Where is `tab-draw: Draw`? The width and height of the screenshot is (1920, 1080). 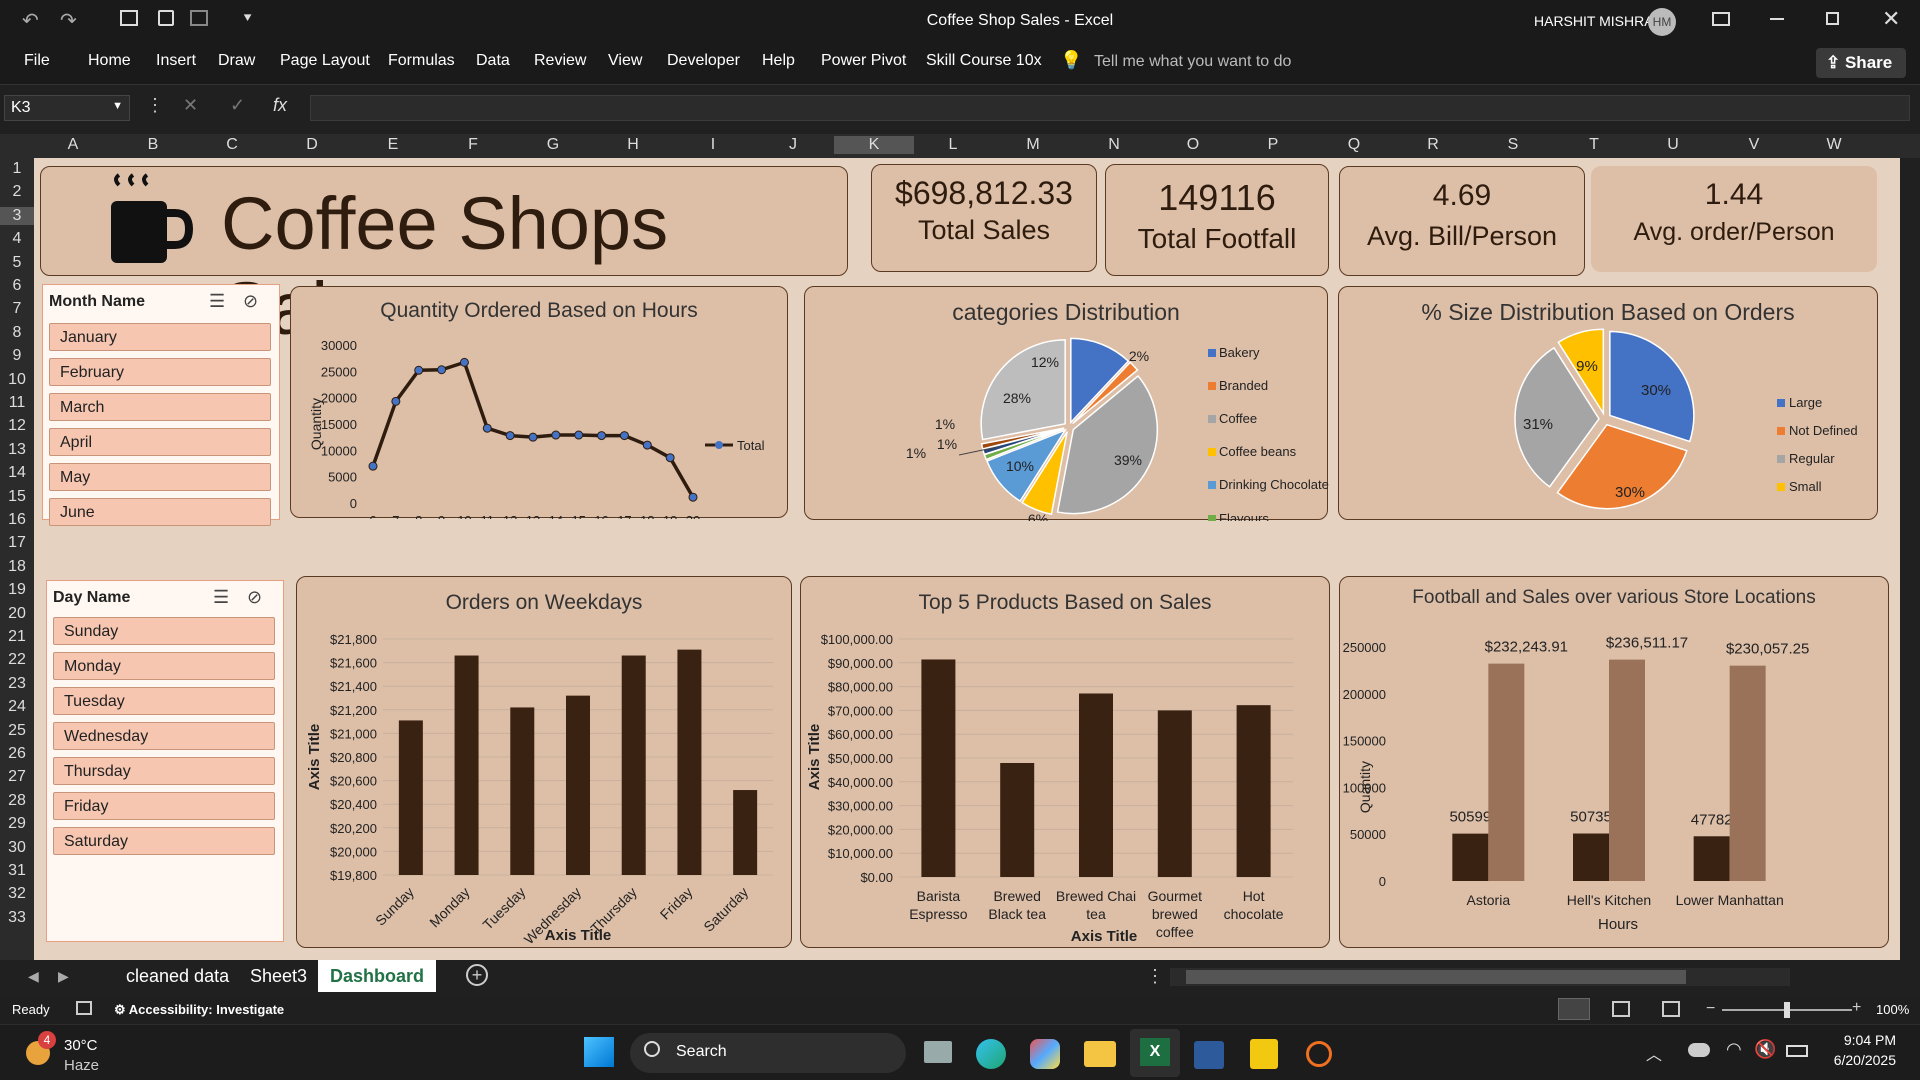
tab-draw: Draw is located at coordinates (236, 61).